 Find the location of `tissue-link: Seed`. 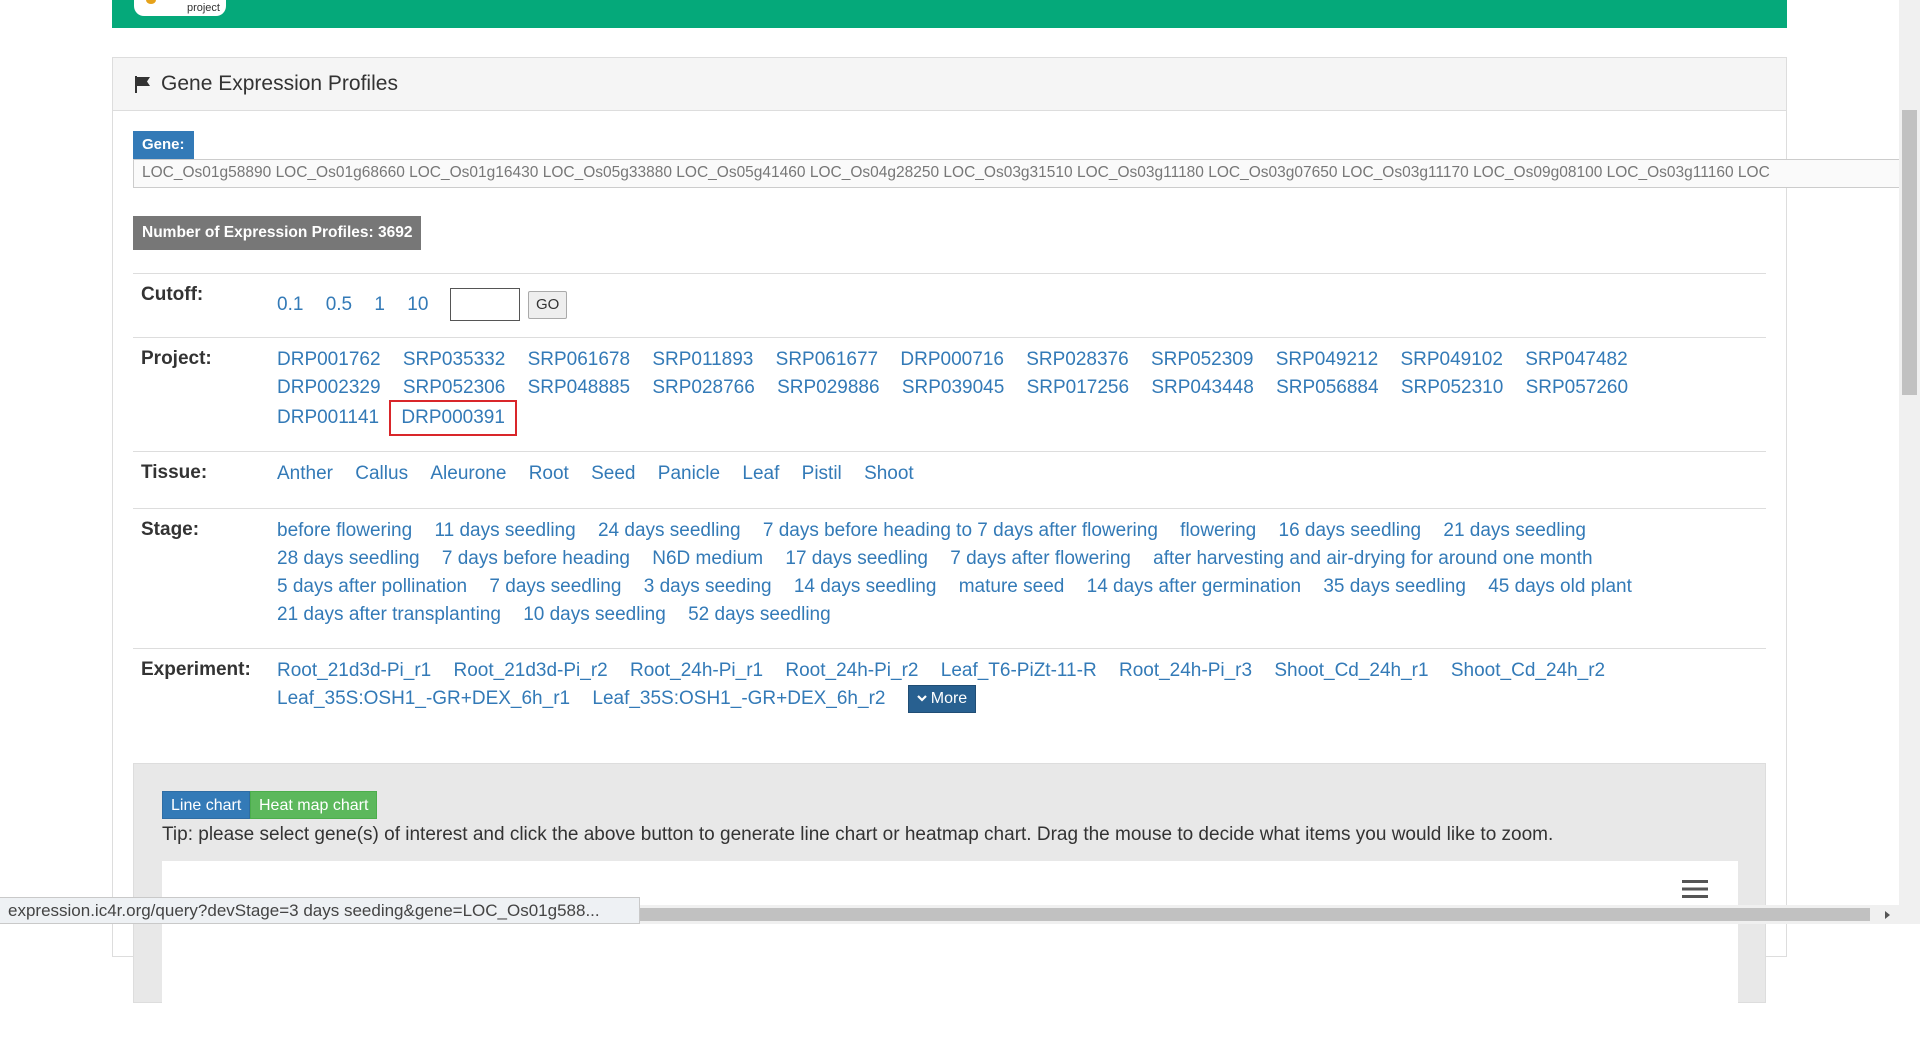

tissue-link: Seed is located at coordinates (613, 474).